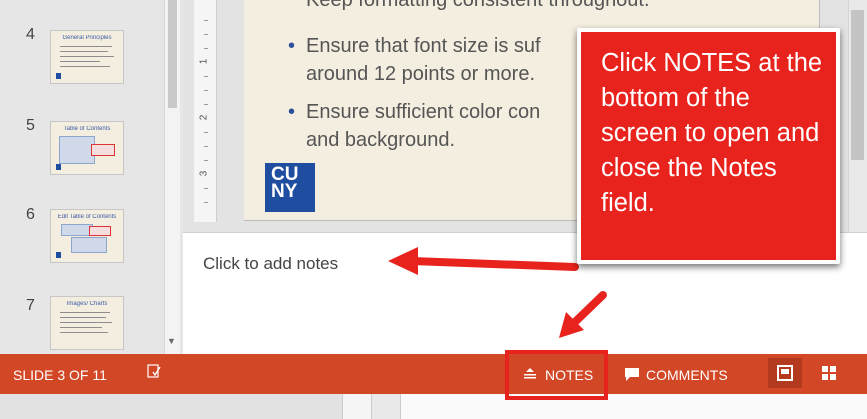 Image resolution: width=867 pixels, height=419 pixels. I want to click on slide-number: 6, so click(30, 214).